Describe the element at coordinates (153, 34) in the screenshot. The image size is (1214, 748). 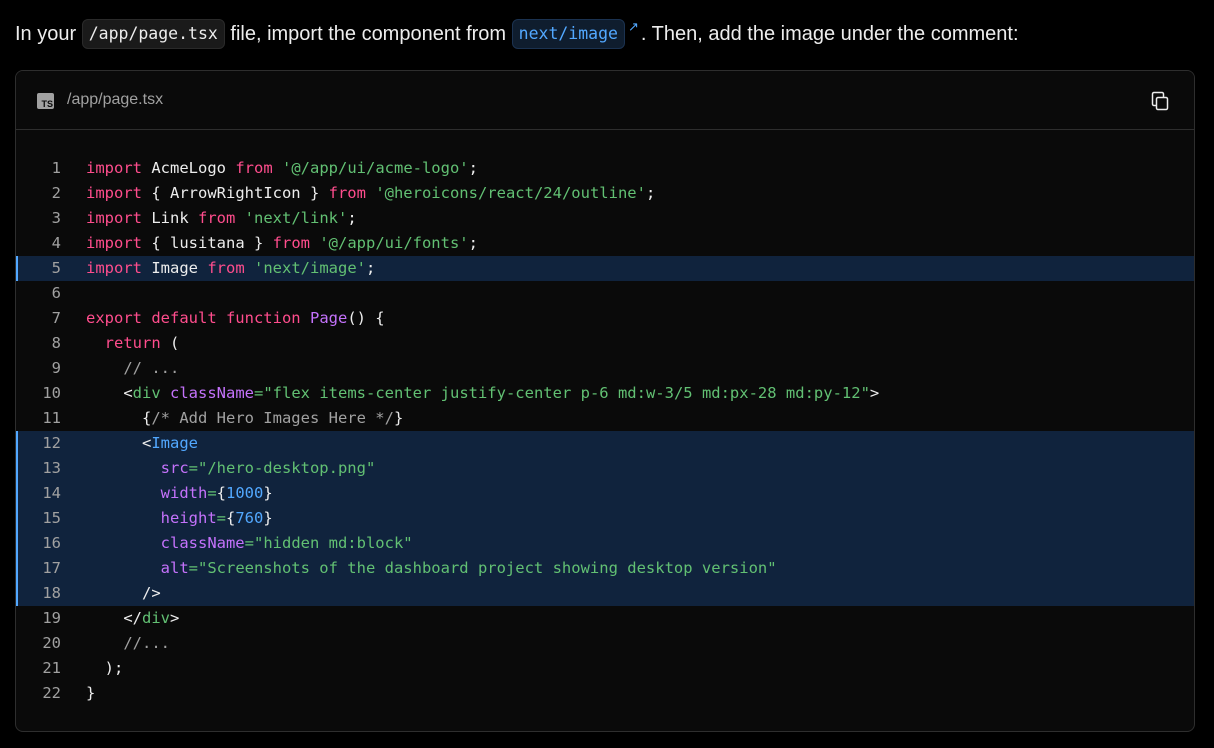
I see `inline-code-file-path: /app/page.tsx` at that location.